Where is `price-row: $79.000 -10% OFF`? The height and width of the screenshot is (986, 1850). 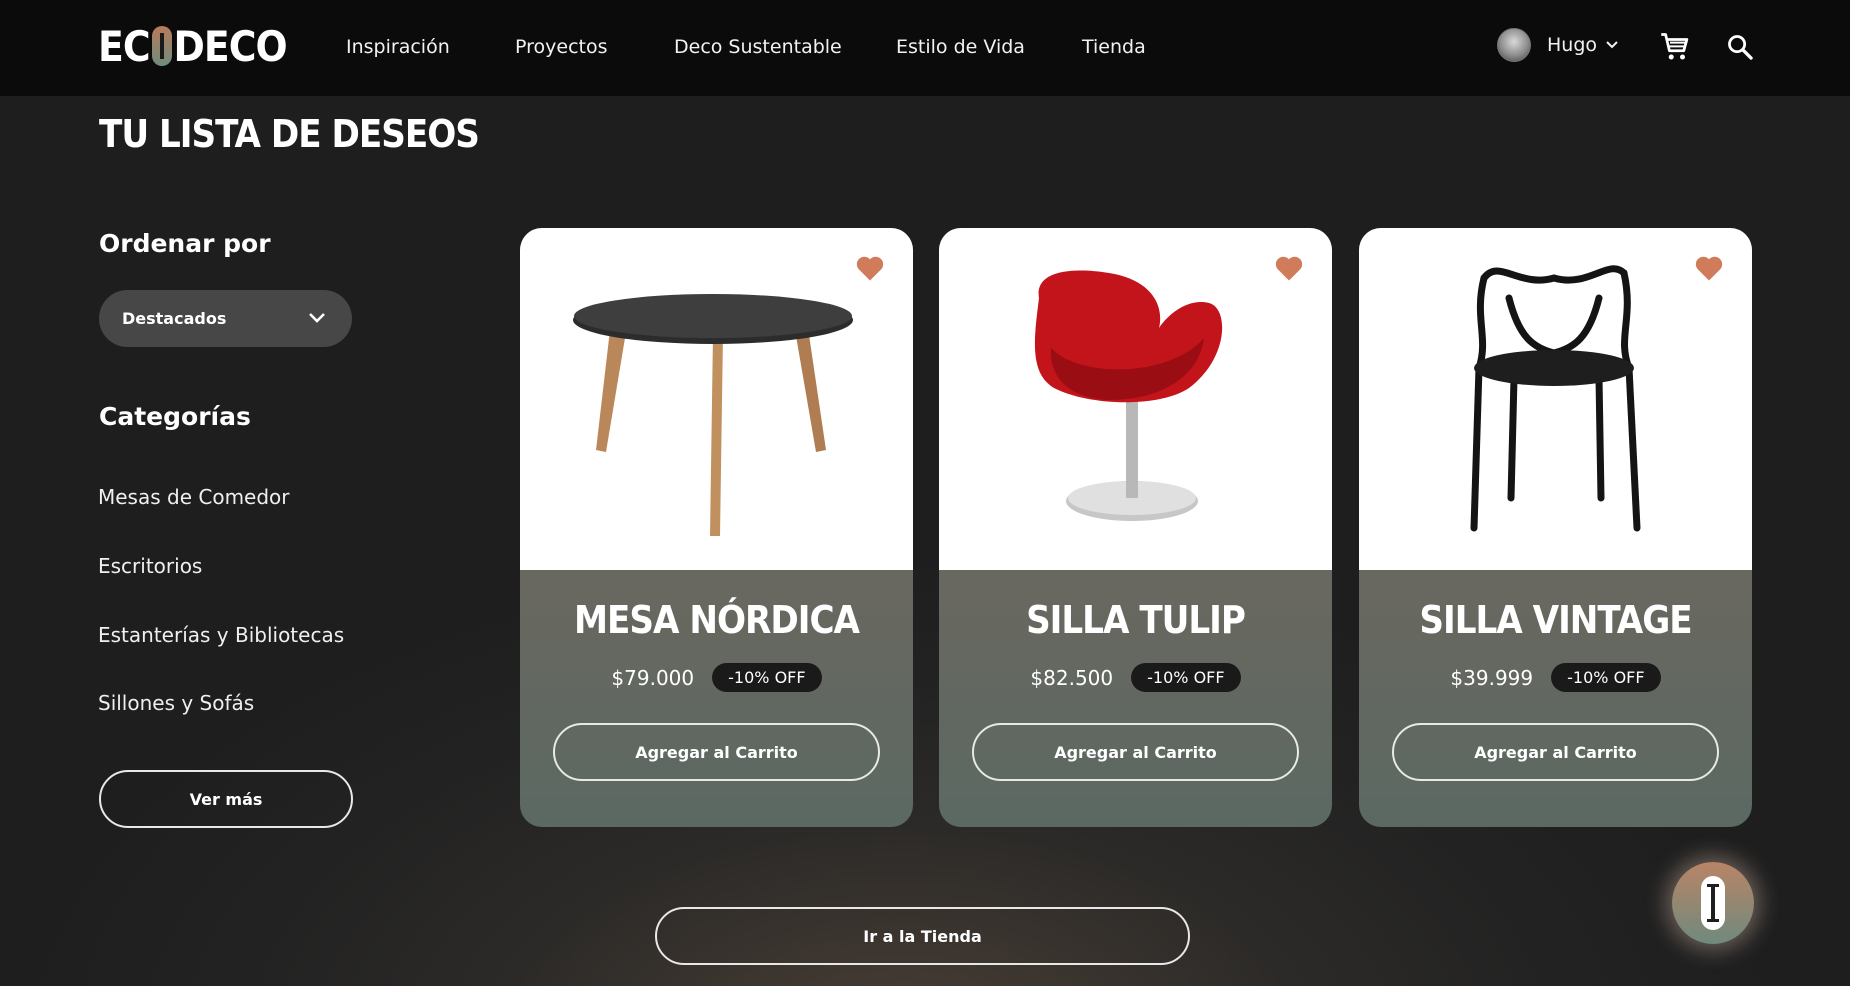
price-row: $79.000 -10% OFF is located at coordinates (716, 677).